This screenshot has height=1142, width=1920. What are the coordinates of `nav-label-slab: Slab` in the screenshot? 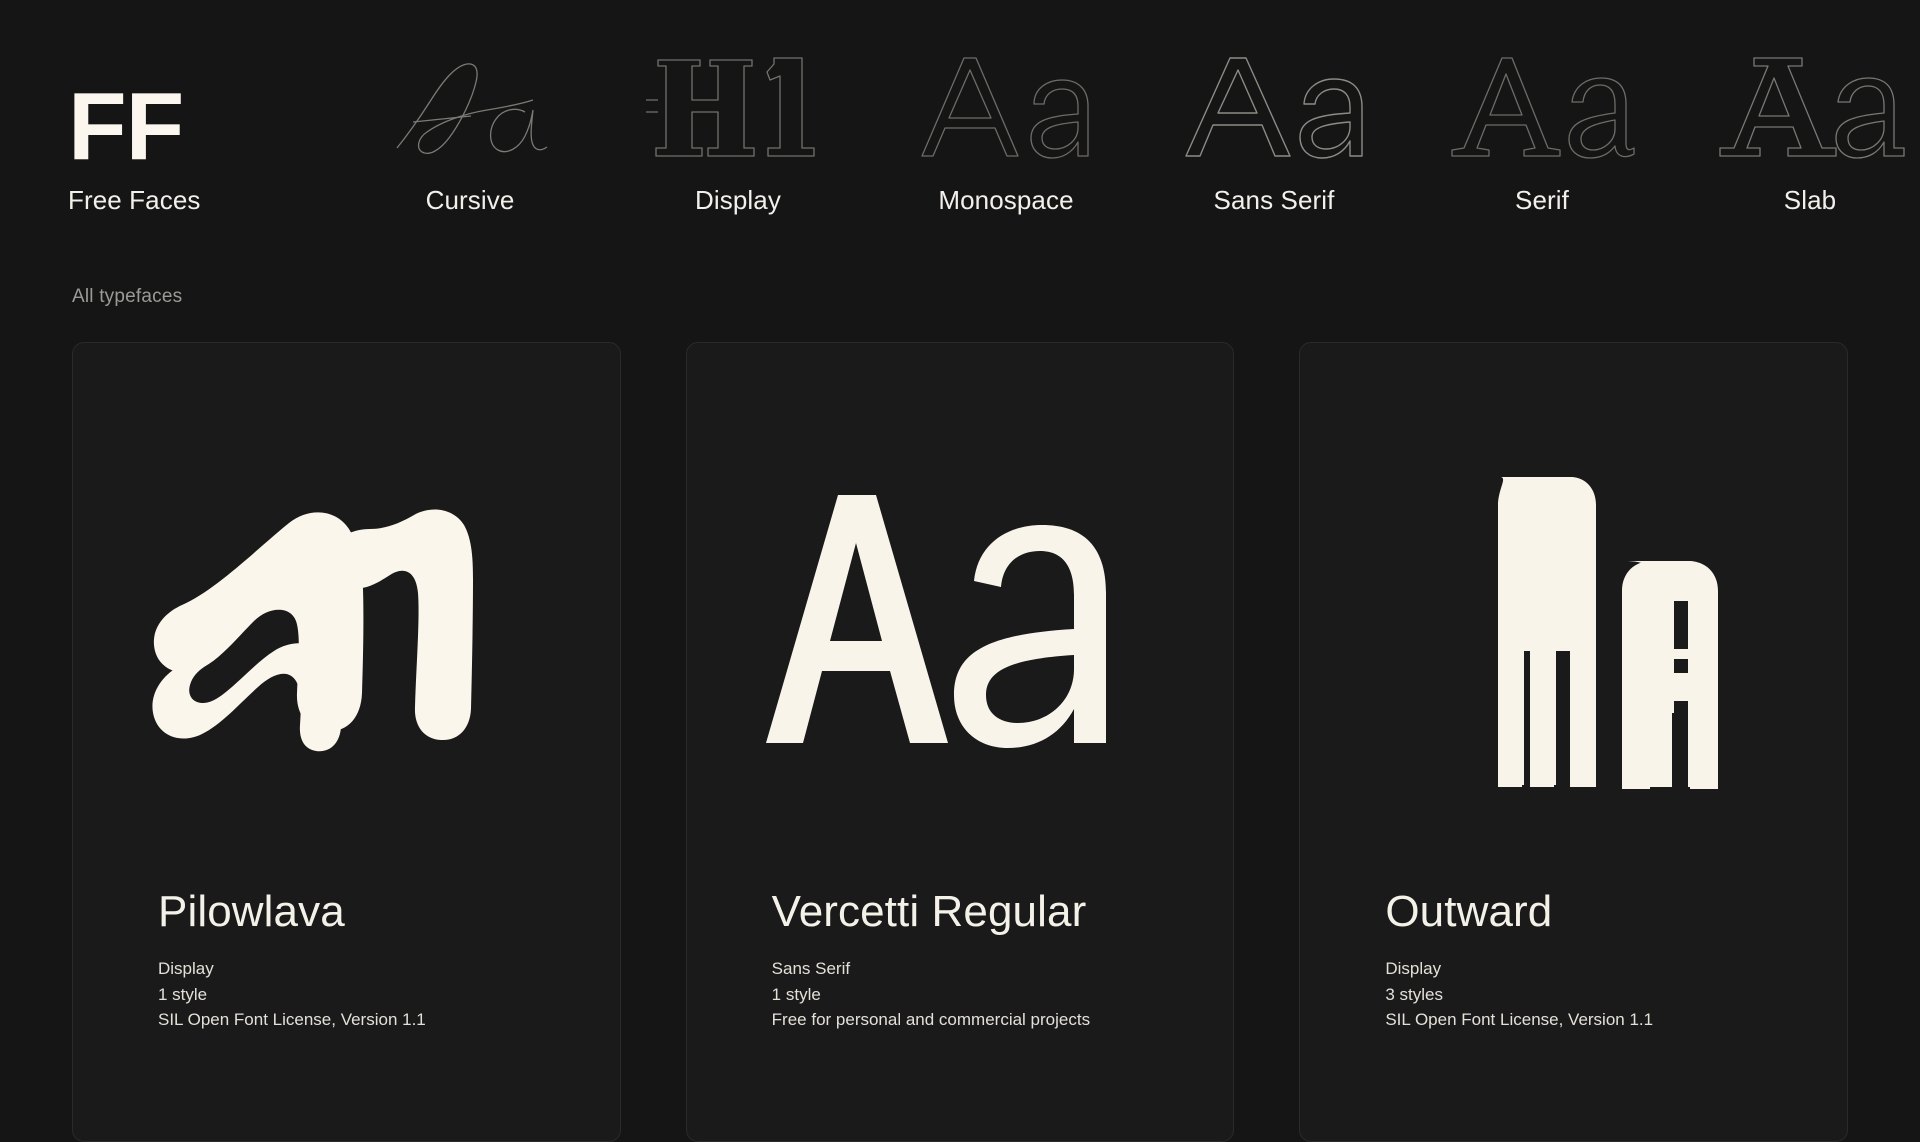 It's located at (1810, 200).